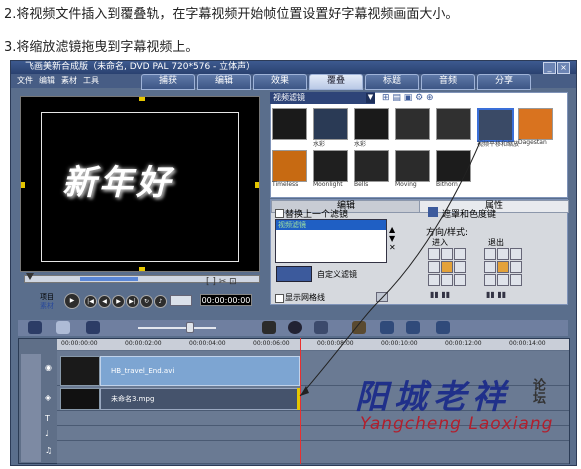 Image resolution: width=581 pixels, height=469 pixels. I want to click on filter-preset-dropdown, so click(294, 274).